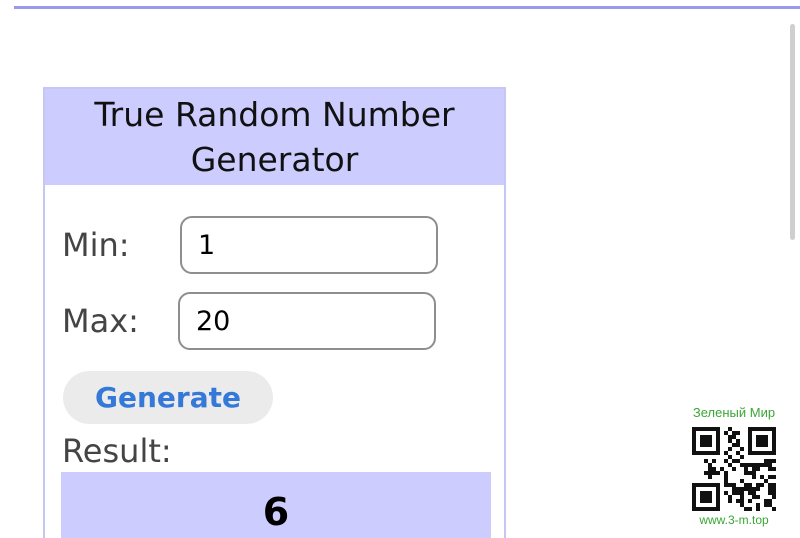 The height and width of the screenshot is (538, 800). I want to click on watermark: Зеленый Мир www.3-m.top, so click(734, 466).